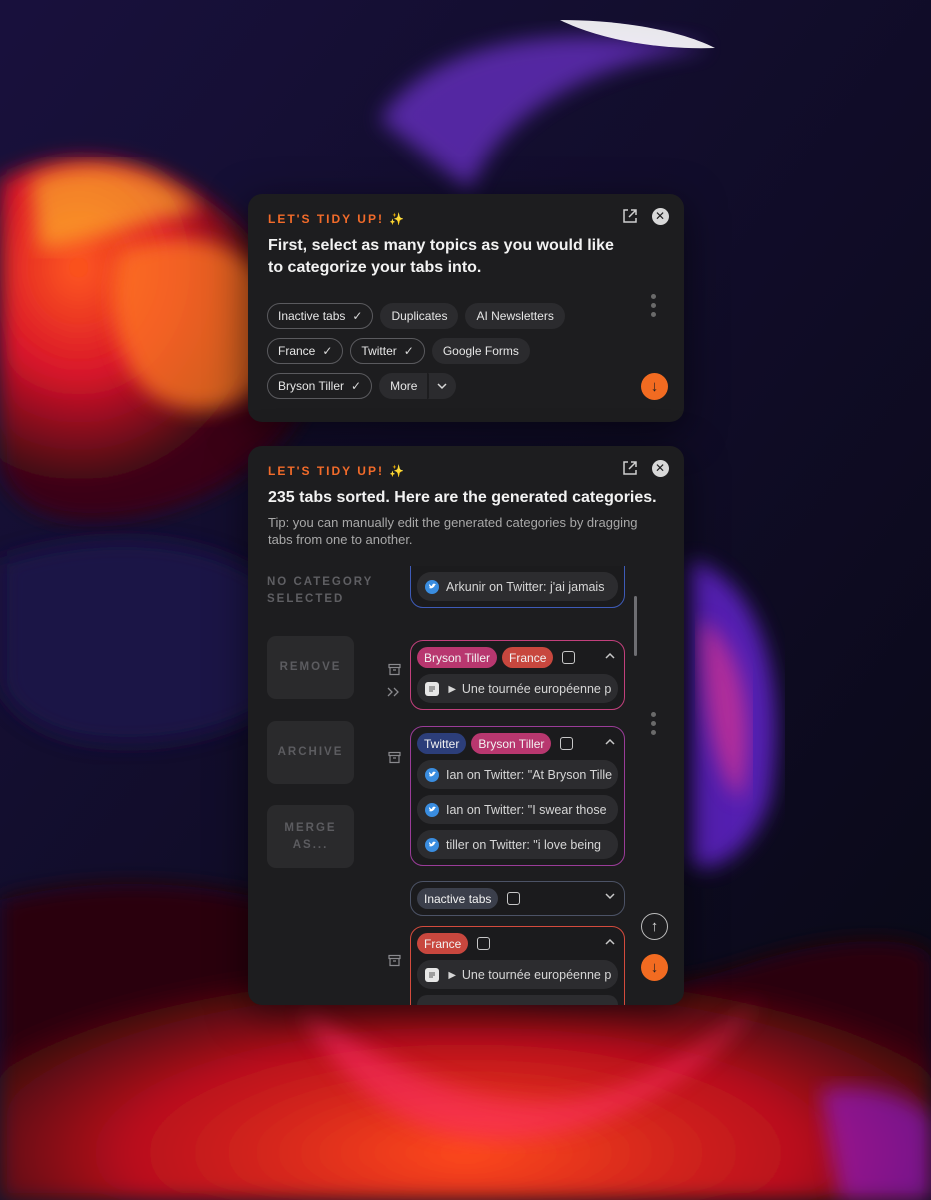 Image resolution: width=931 pixels, height=1200 pixels. I want to click on chip-label: More, so click(404, 386).